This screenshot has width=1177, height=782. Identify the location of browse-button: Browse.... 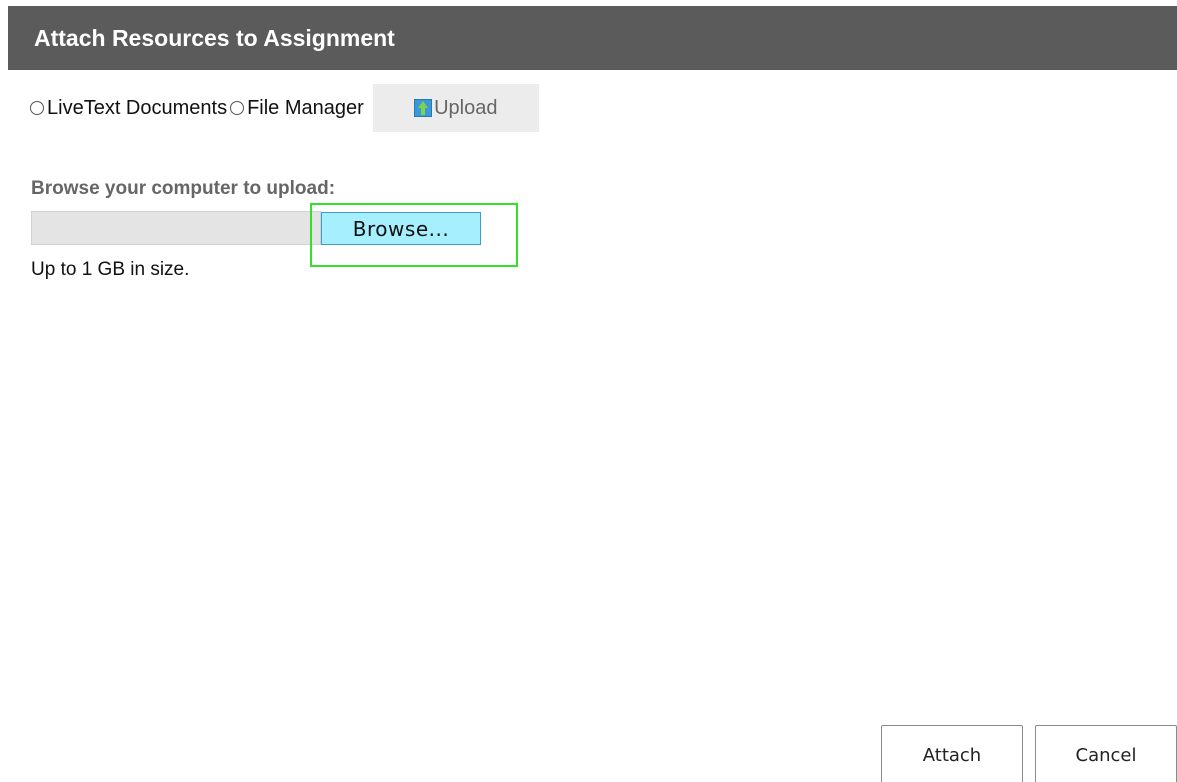
(401, 228).